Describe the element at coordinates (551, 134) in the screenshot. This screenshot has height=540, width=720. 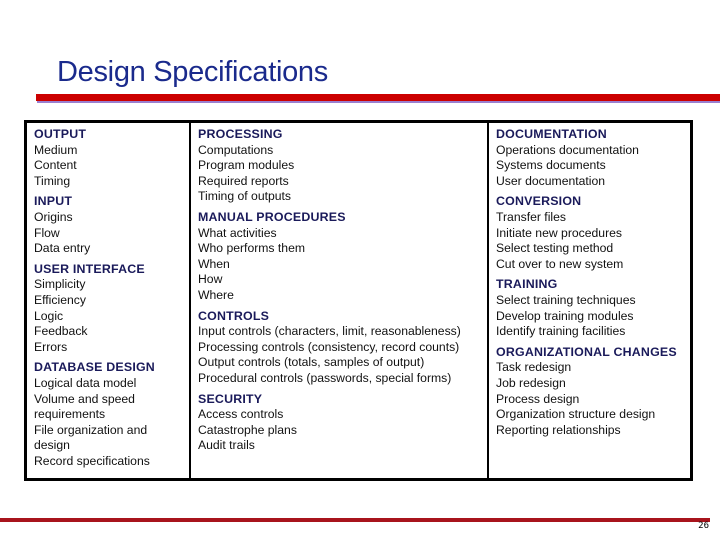
I see `section-heading: DOCUMENTATION` at that location.